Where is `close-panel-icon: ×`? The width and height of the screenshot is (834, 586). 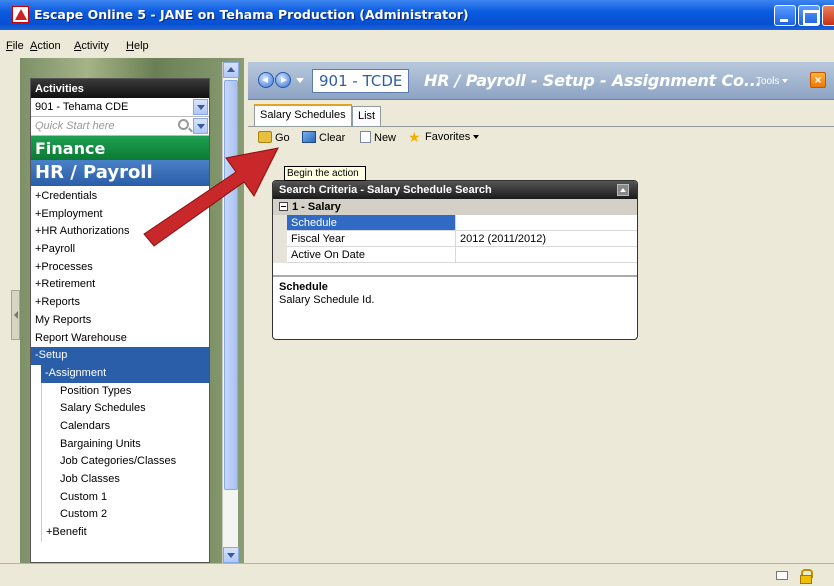 close-panel-icon: × is located at coordinates (818, 80).